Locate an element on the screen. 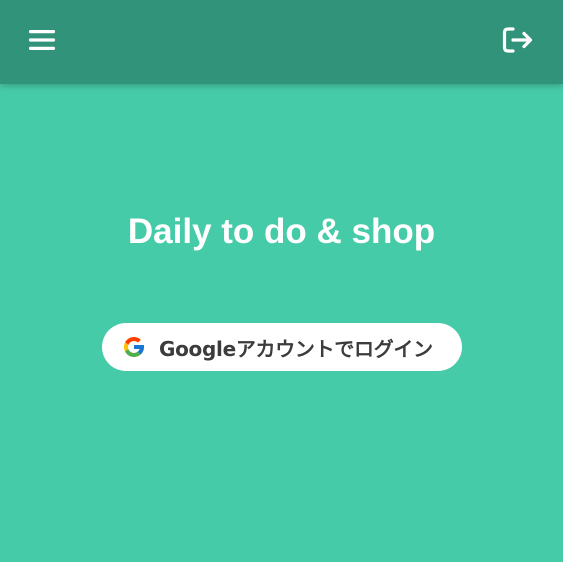 Image resolution: width=563 pixels, height=562 pixels. logout-icon is located at coordinates (518, 42).